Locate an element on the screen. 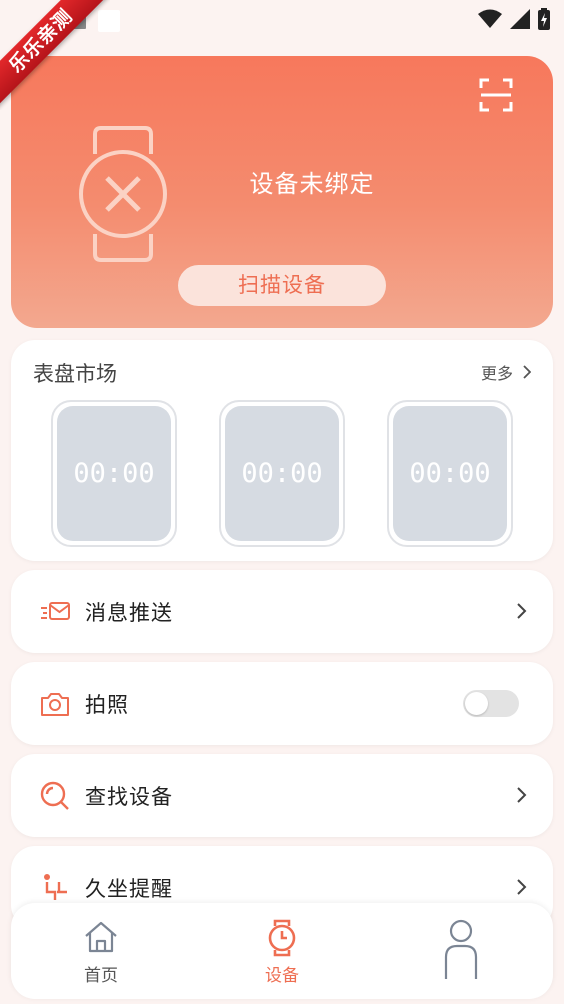 The image size is (564, 1004). wifi-icon is located at coordinates (490, 18).